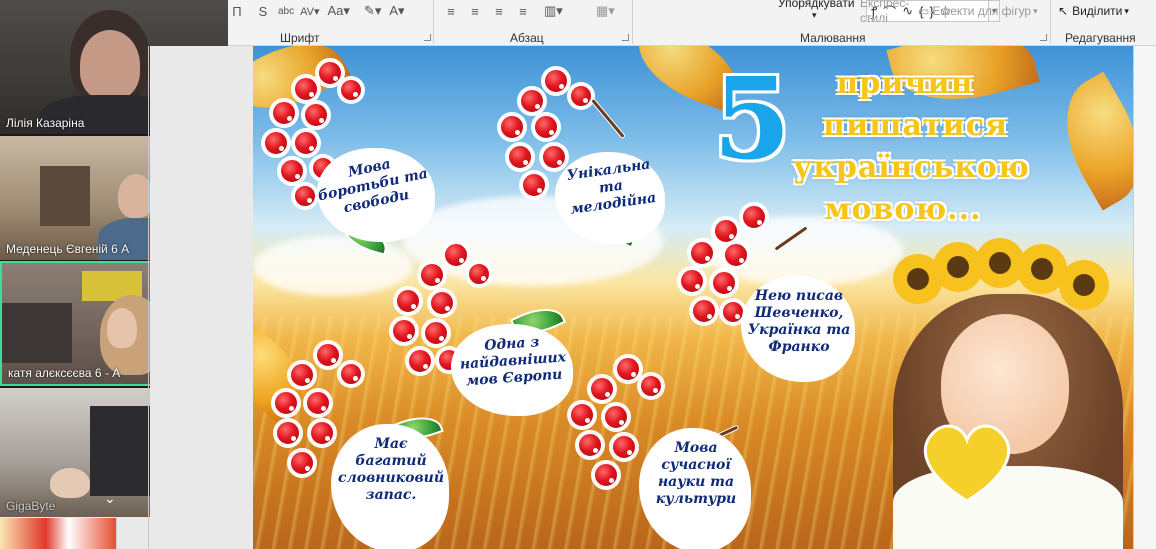  I want to click on columns-icon: ▥▾, so click(553, 11).